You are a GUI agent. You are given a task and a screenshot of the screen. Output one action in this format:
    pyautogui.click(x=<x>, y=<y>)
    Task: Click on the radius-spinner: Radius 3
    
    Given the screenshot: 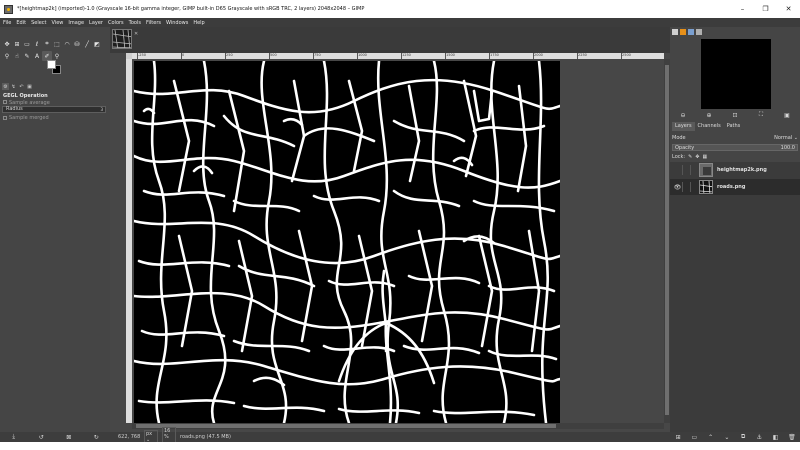 What is the action you would take?
    pyautogui.click(x=54, y=109)
    